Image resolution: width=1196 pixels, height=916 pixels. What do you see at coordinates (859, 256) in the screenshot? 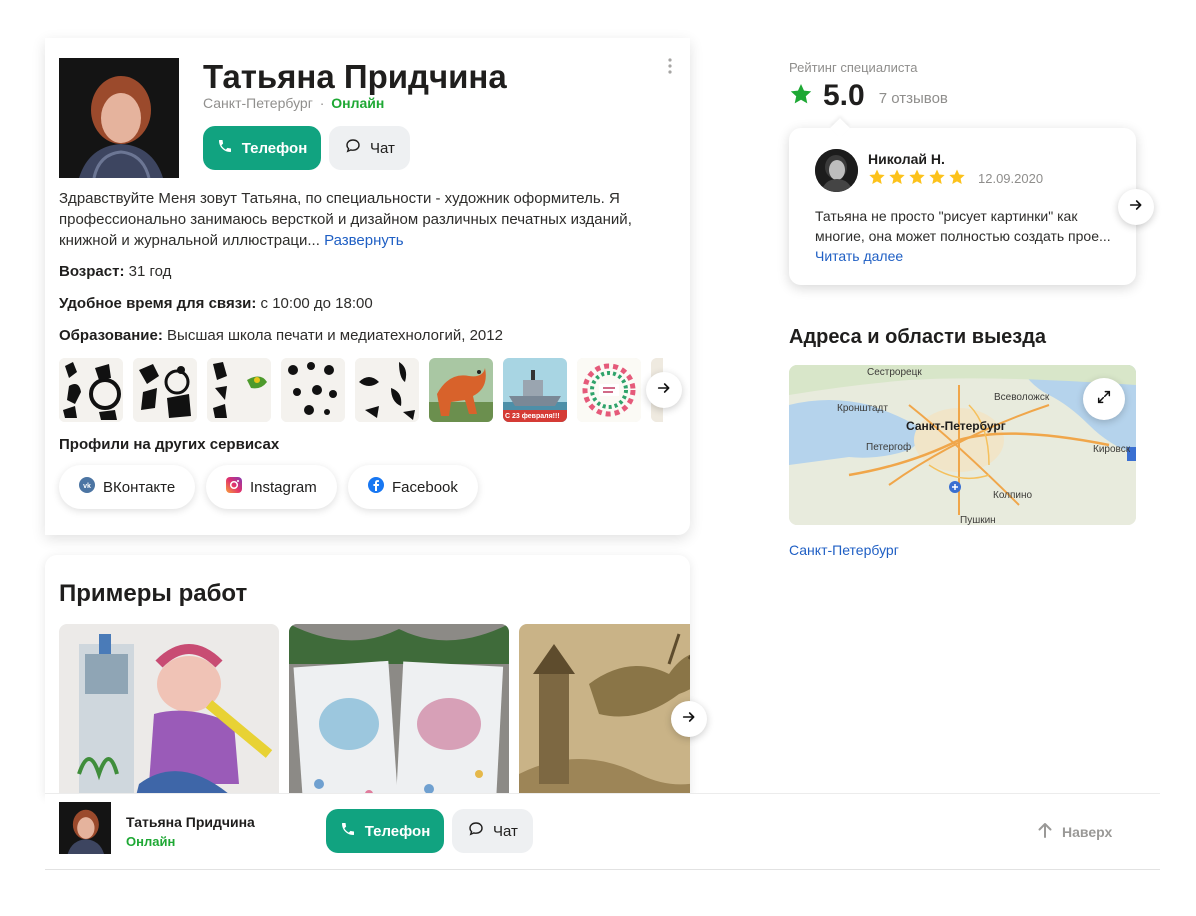
I see `read-more-link: Читать далее` at bounding box center [859, 256].